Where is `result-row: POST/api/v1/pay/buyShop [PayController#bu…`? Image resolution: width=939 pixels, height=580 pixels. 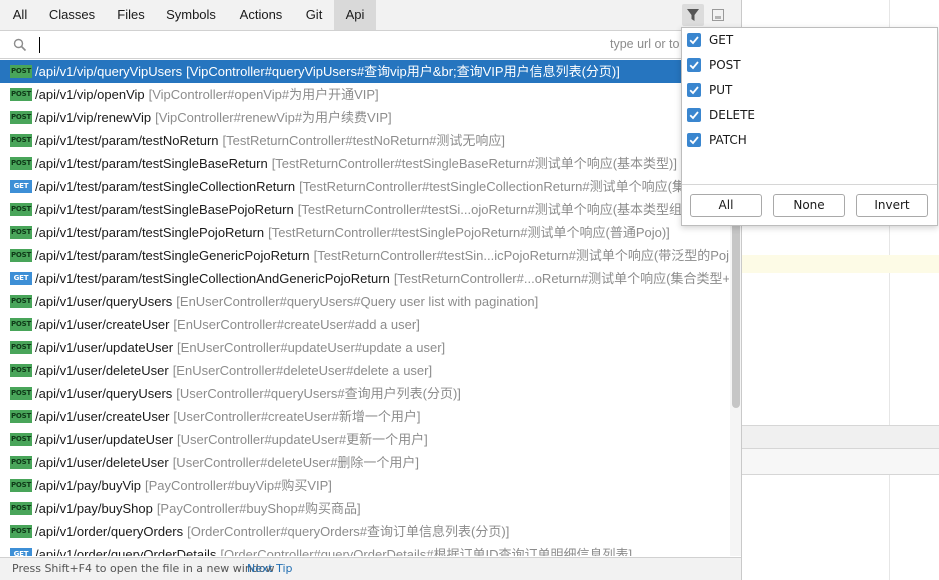 result-row: POST/api/v1/pay/buyShop [PayController#bu… is located at coordinates (364, 508).